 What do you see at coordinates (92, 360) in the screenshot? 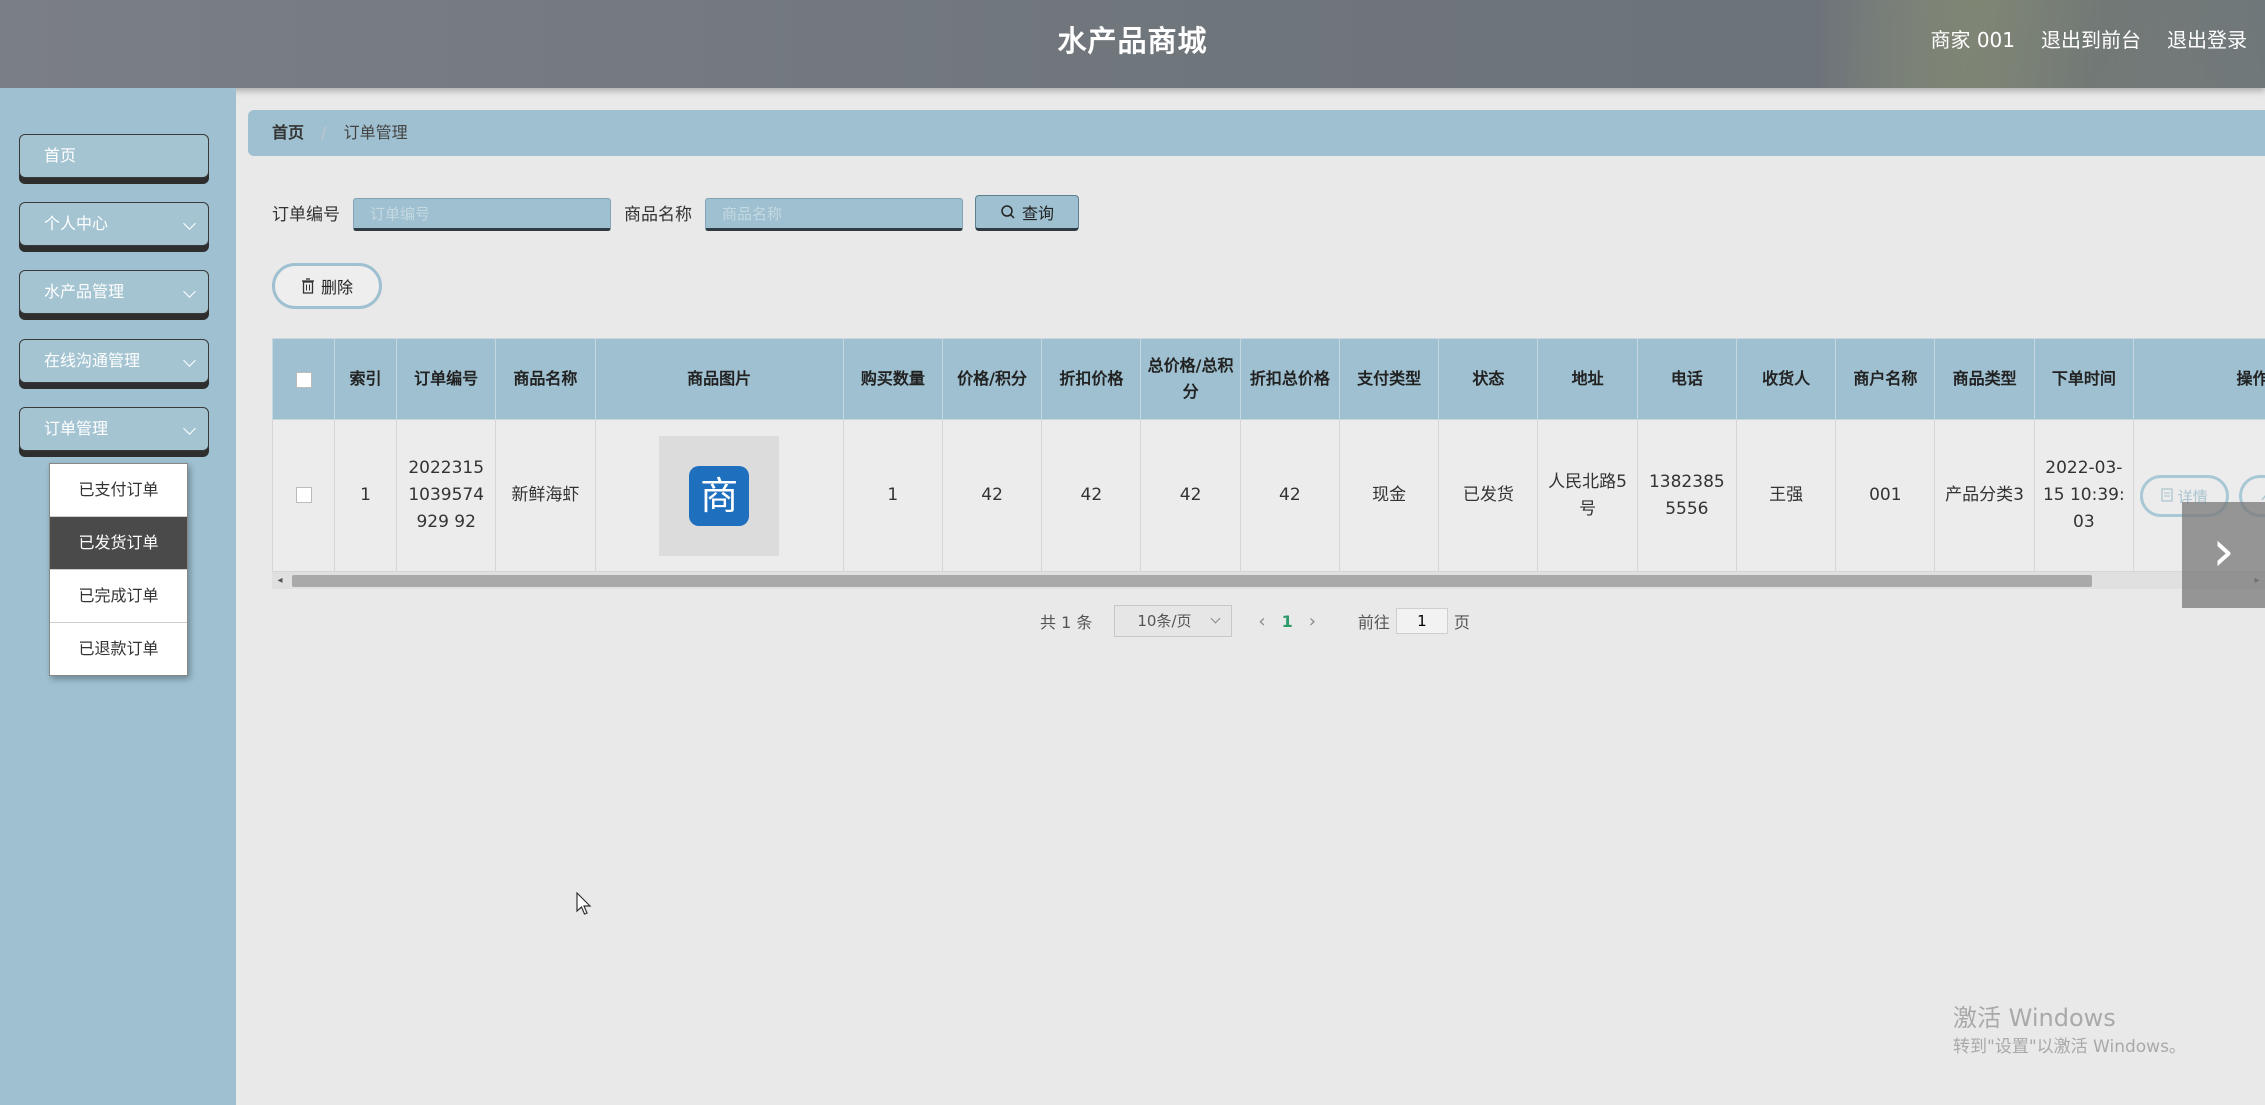
I see `sidebar-item-label: 在线沟通管理` at bounding box center [92, 360].